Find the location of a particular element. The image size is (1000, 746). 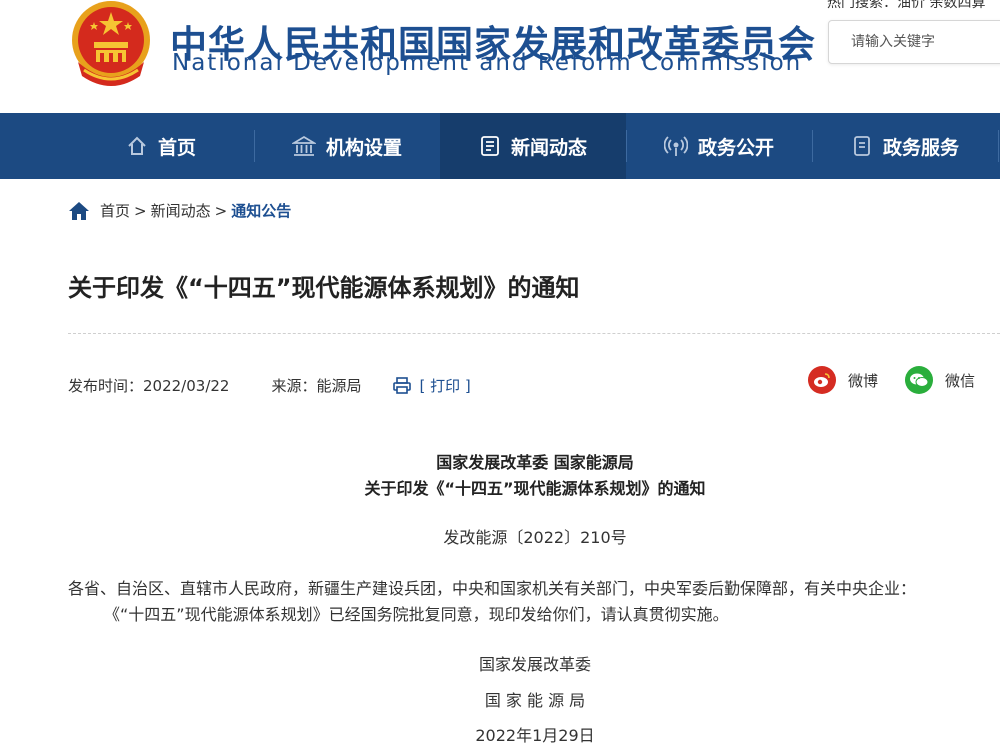

print-label: [ 打印 ] is located at coordinates (445, 386).